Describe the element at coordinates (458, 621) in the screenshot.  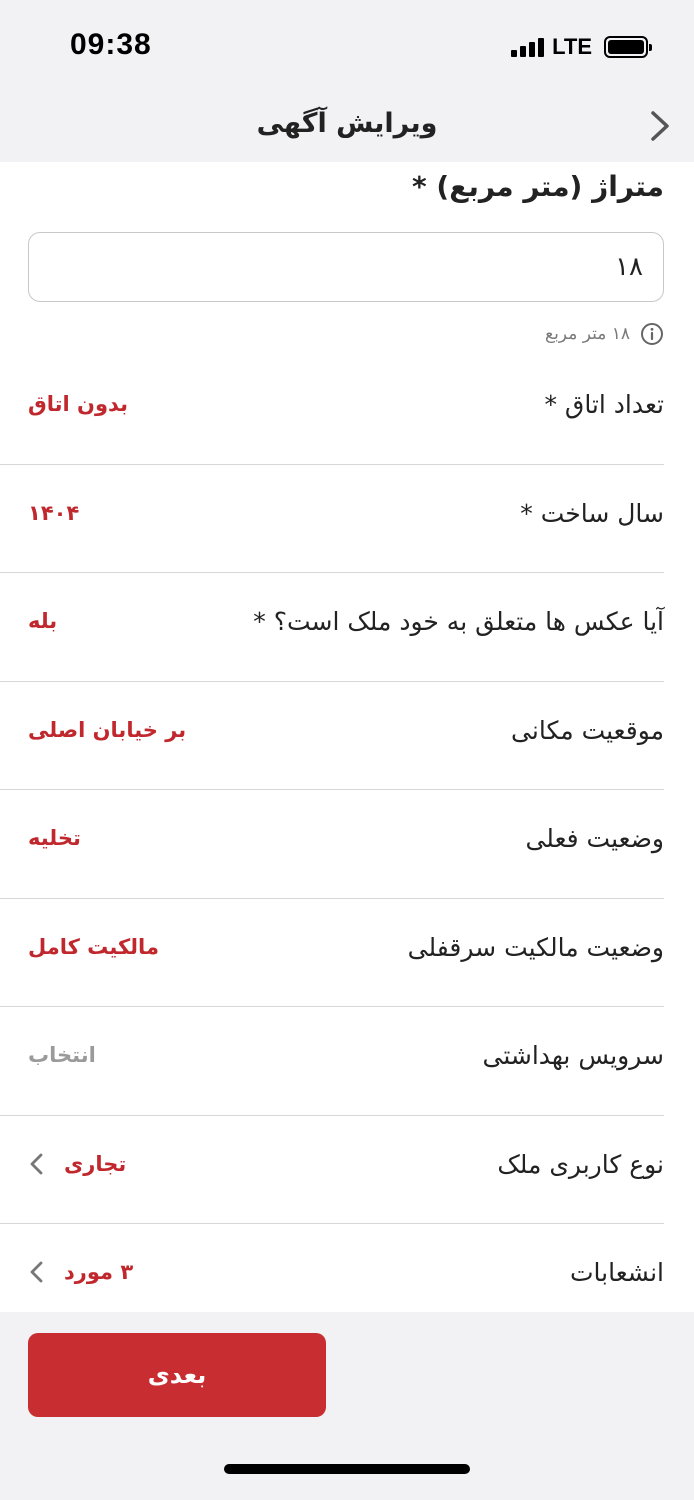
I see `row-label: آیا عکس ها متعلق به خود ملک است؟ *` at that location.